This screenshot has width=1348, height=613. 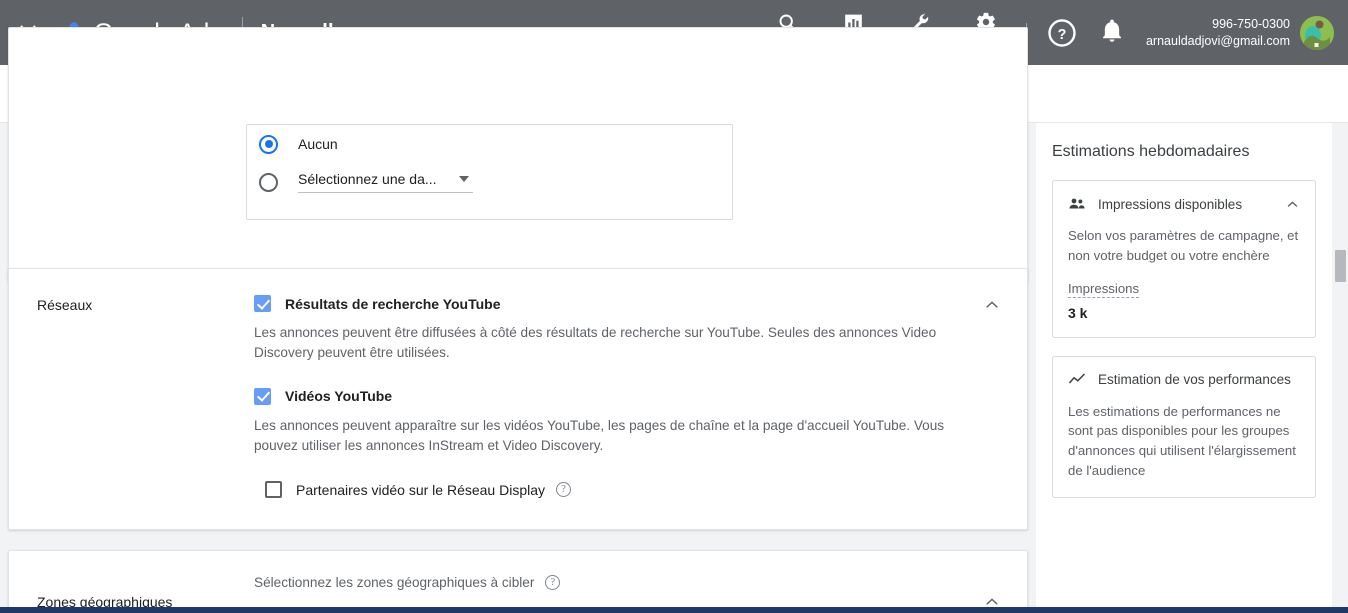 I want to click on help-question-icon: ?, so click(x=1062, y=33).